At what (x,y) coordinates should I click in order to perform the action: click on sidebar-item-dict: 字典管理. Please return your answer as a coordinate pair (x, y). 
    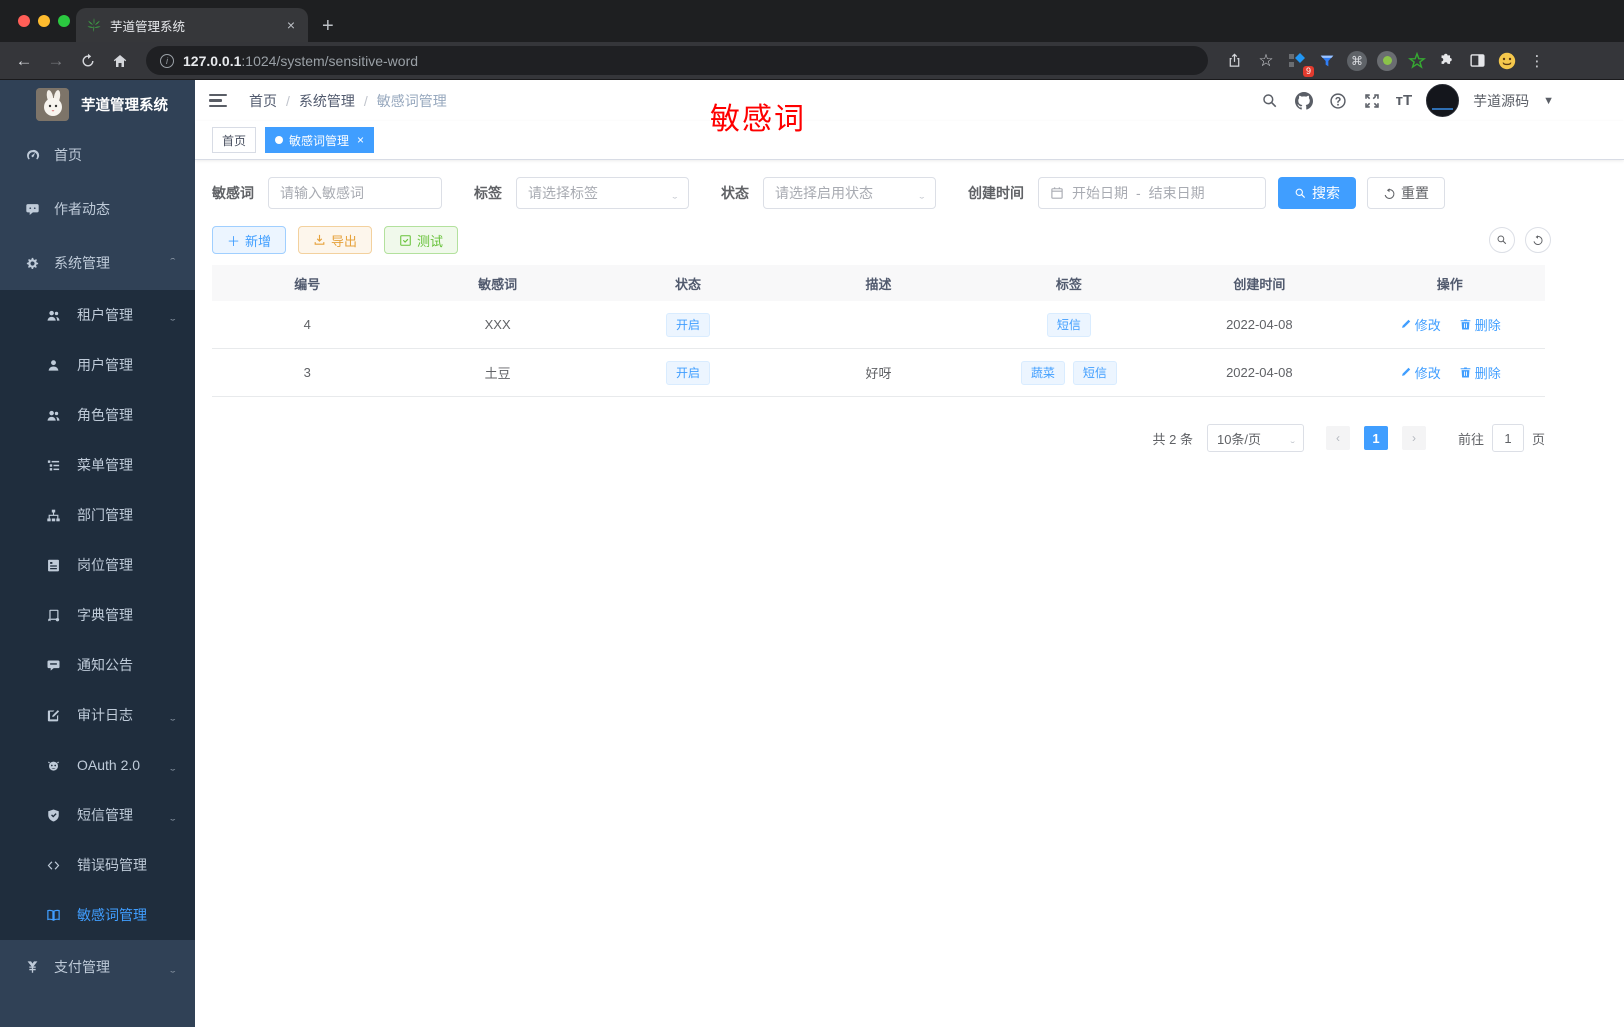
    Looking at the image, I should click on (97, 615).